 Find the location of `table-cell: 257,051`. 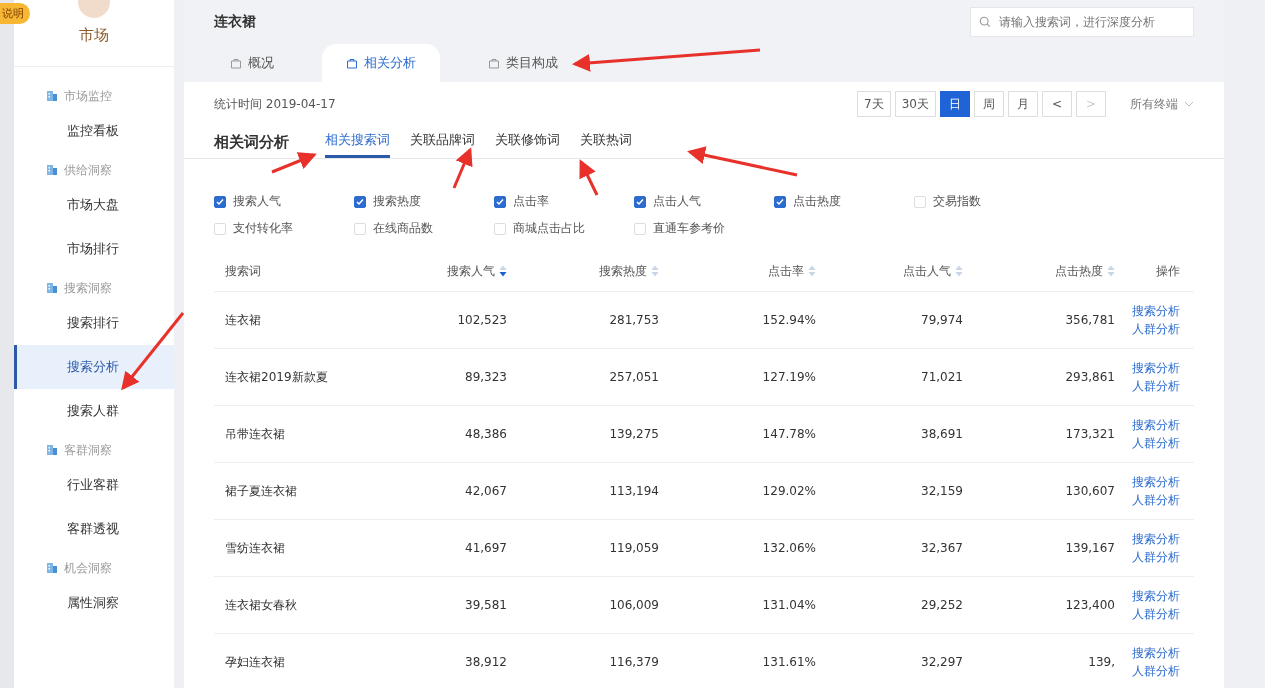

table-cell: 257,051 is located at coordinates (634, 377).